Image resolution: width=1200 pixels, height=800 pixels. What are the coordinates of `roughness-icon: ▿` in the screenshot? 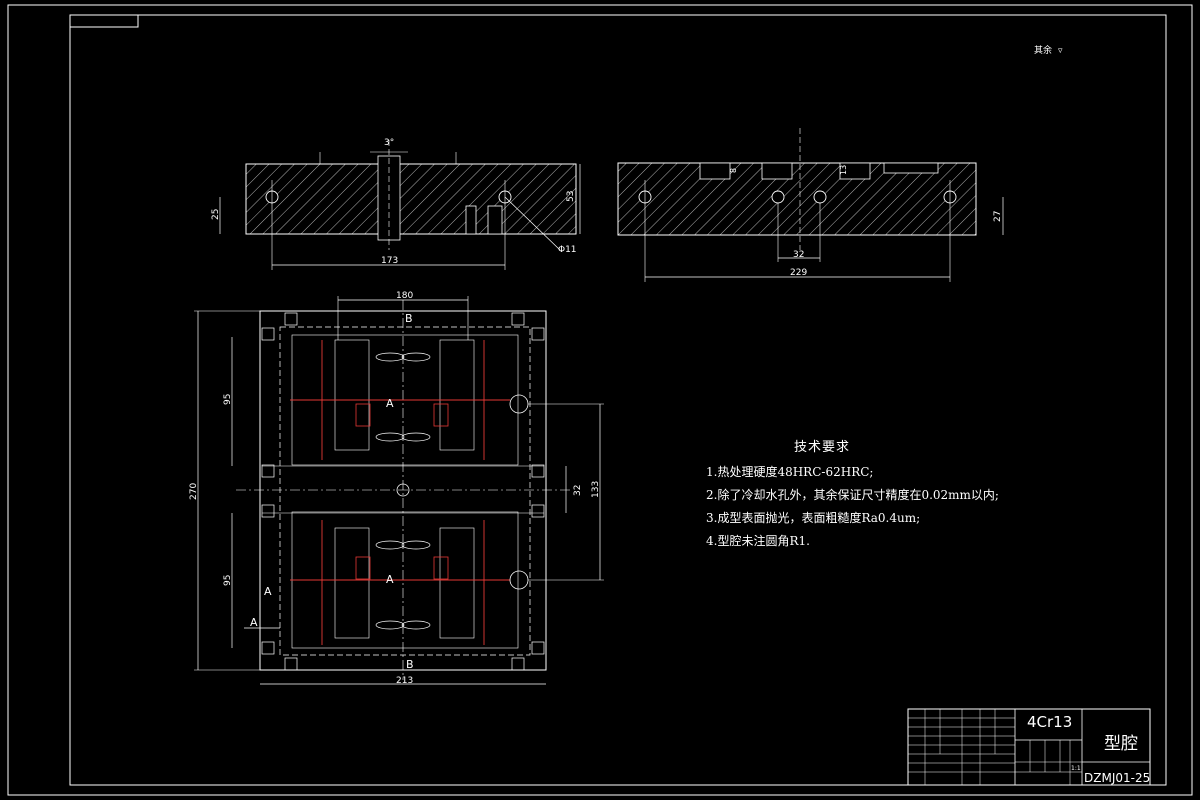 It's located at (1060, 51).